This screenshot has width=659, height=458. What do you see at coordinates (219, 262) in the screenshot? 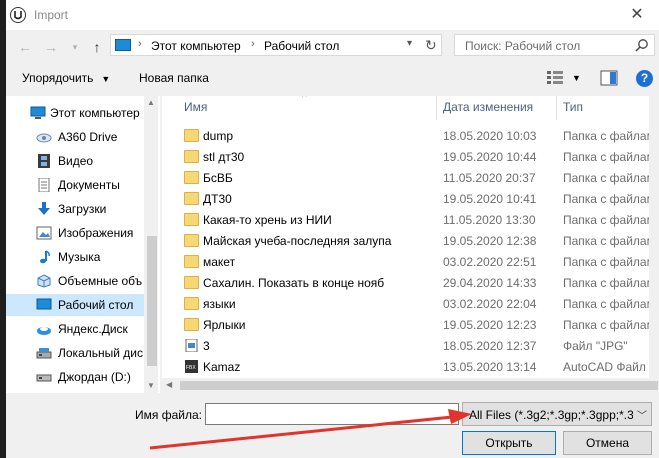
I see `file-name: макет` at bounding box center [219, 262].